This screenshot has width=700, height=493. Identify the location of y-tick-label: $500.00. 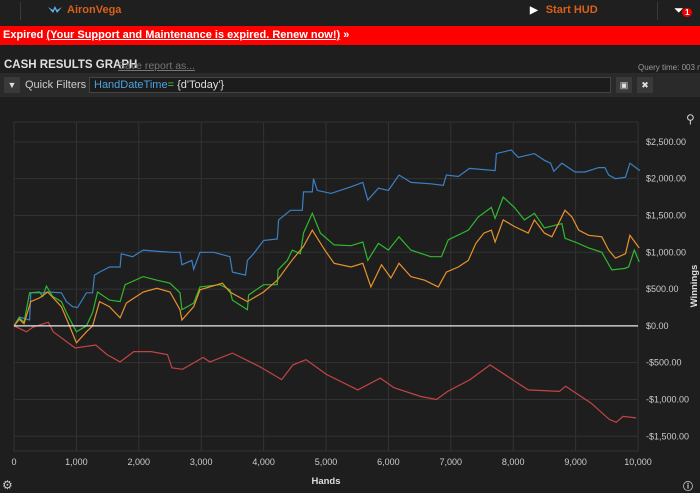
(662, 289).